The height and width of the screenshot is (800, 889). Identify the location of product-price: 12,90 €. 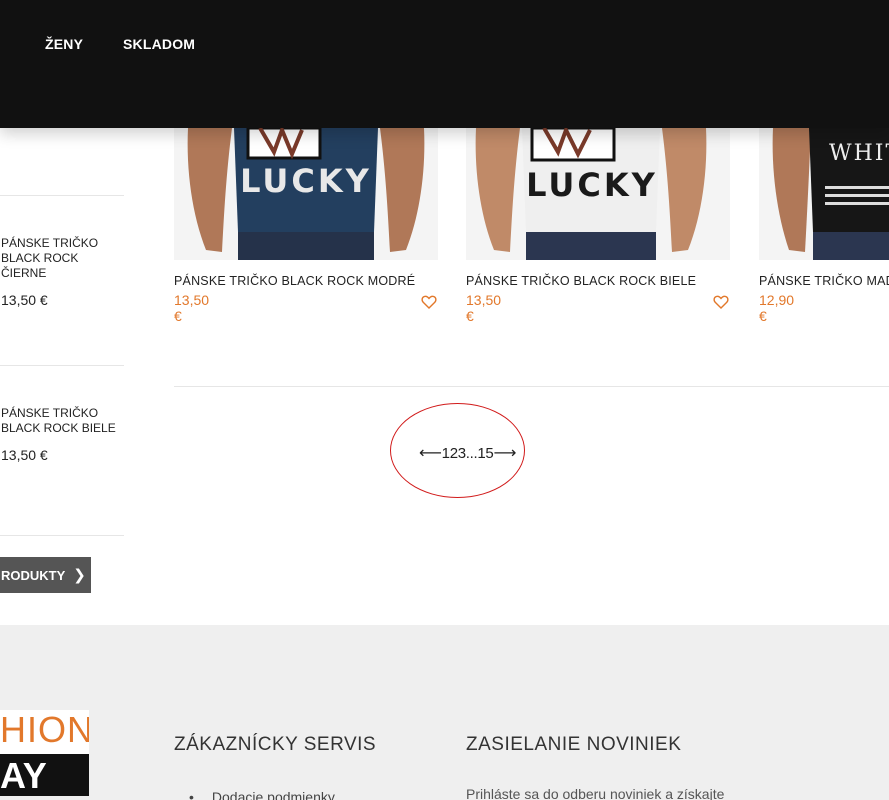
(777, 308).